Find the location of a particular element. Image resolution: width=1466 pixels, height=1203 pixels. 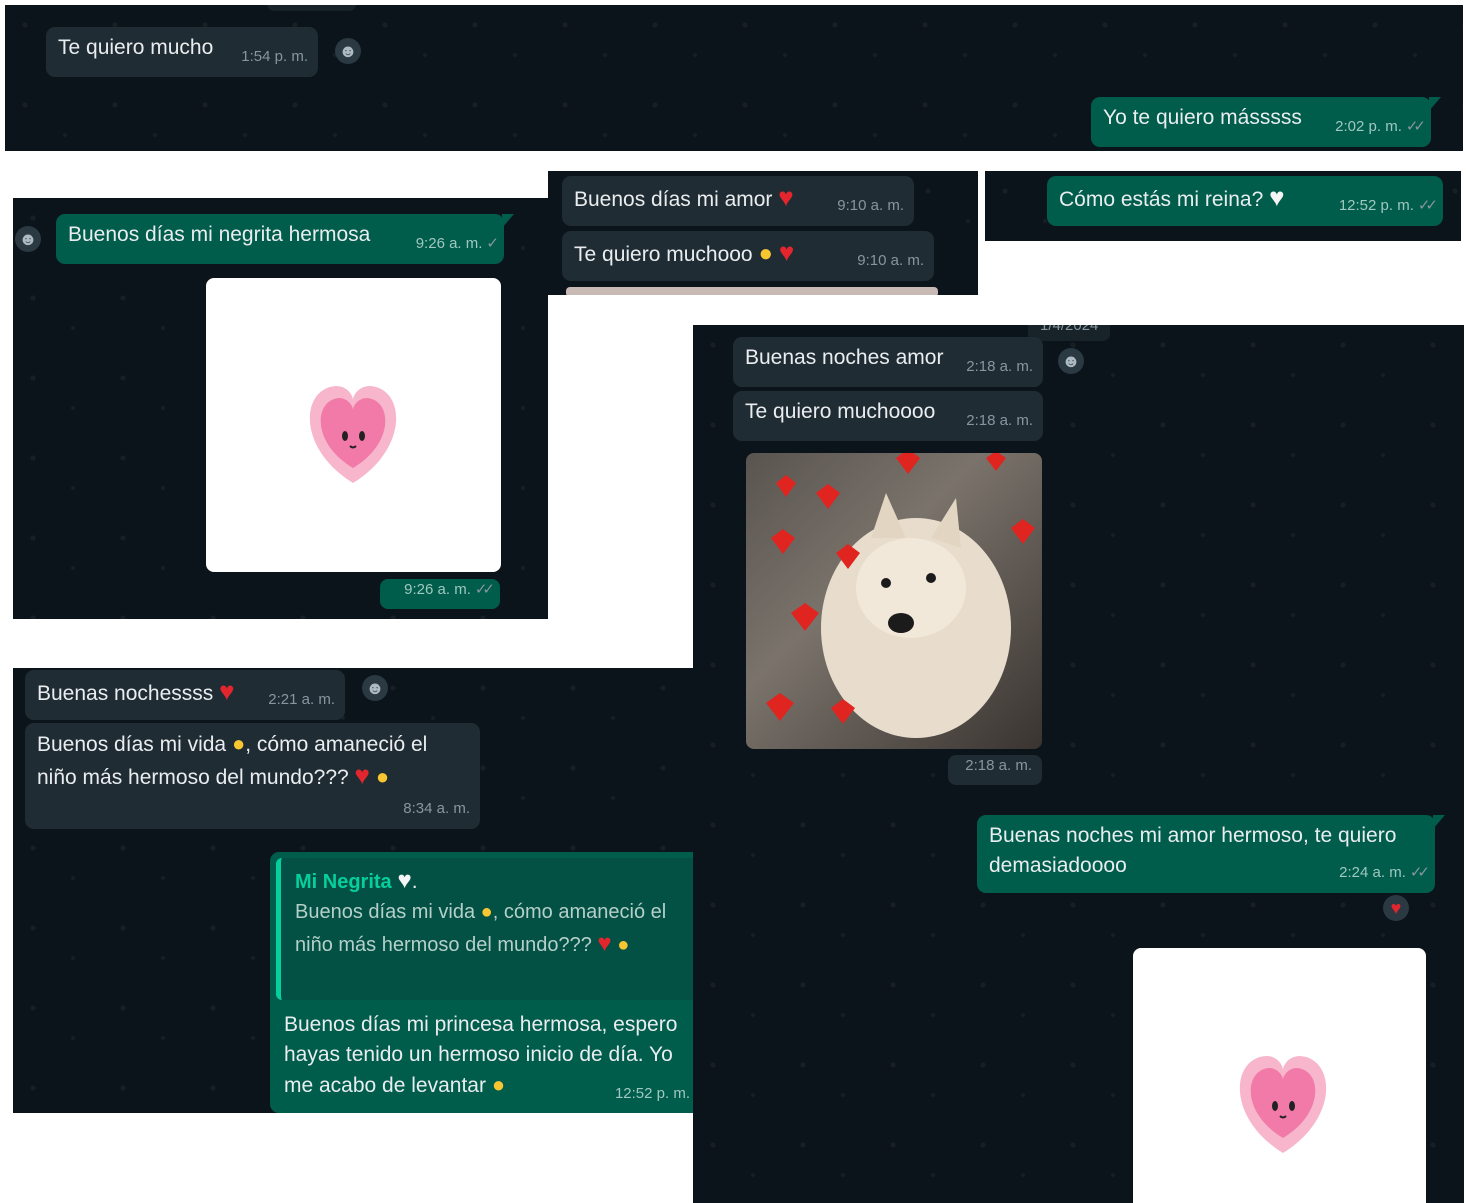

message-bubble-incoming: Buenas nochessss ♥ 2:21 a. m. is located at coordinates (185, 695).